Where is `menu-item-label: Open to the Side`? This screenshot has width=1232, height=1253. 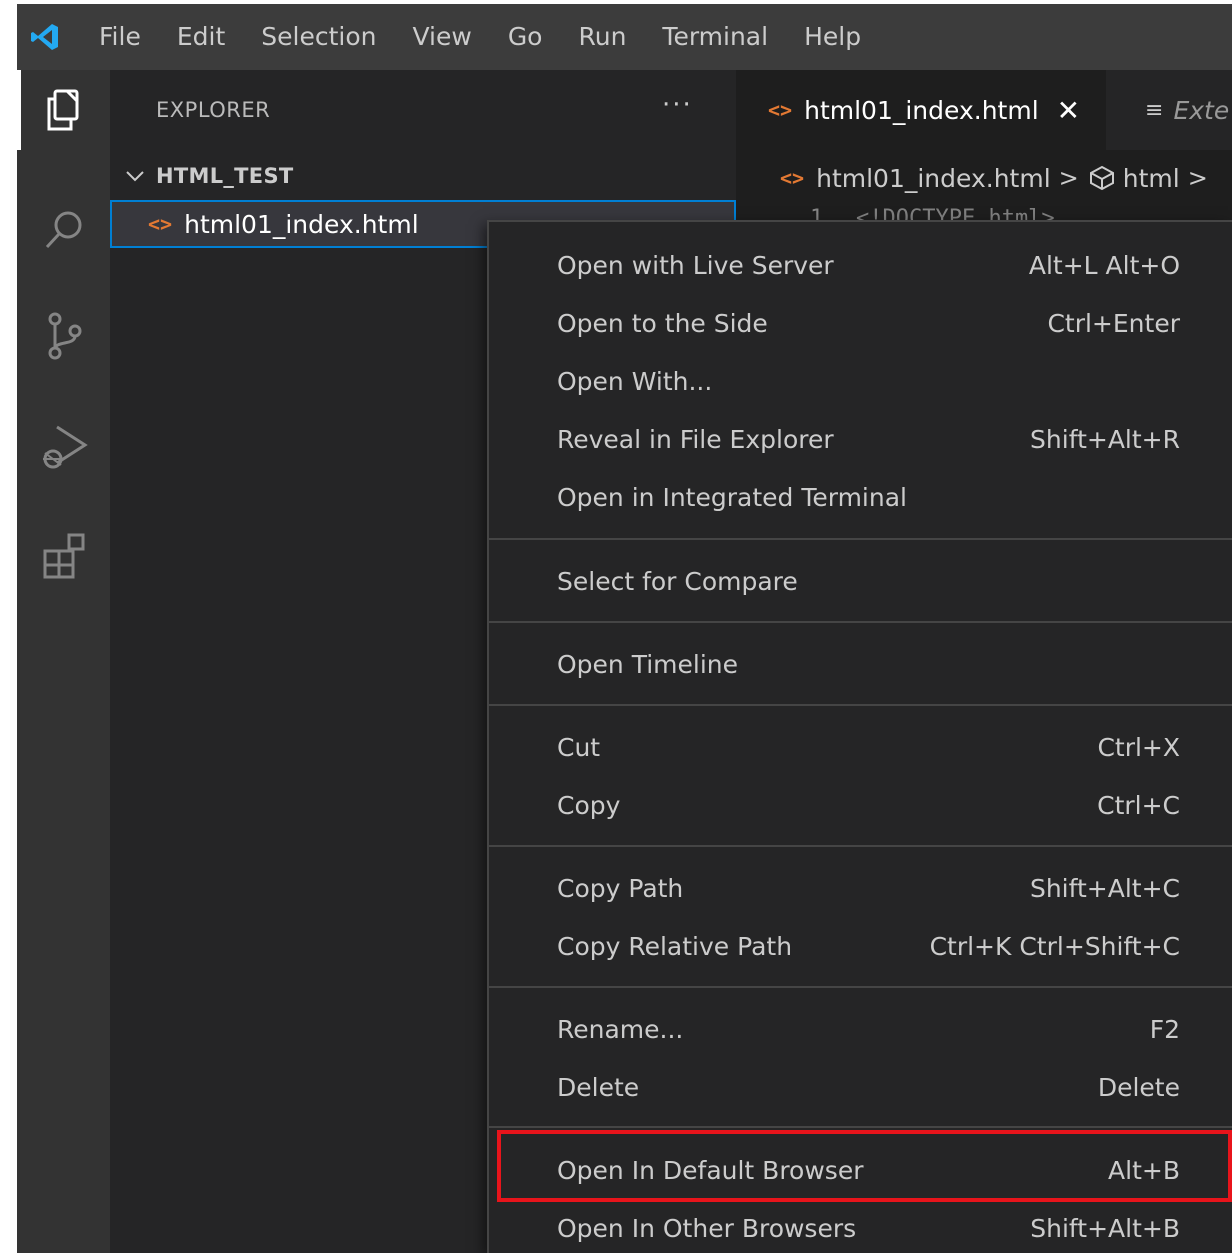
menu-item-label: Open to the Side is located at coordinates (662, 323).